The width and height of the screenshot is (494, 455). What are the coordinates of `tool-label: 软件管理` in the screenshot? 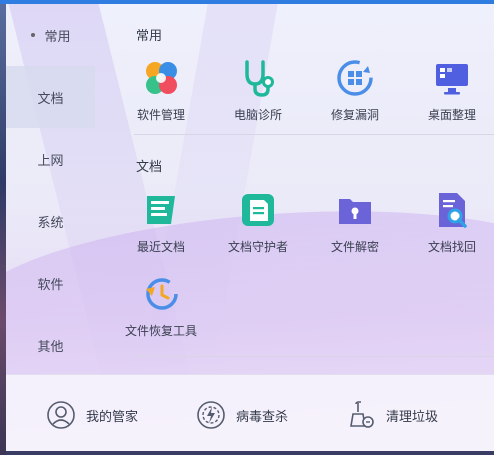 It's located at (160, 115).